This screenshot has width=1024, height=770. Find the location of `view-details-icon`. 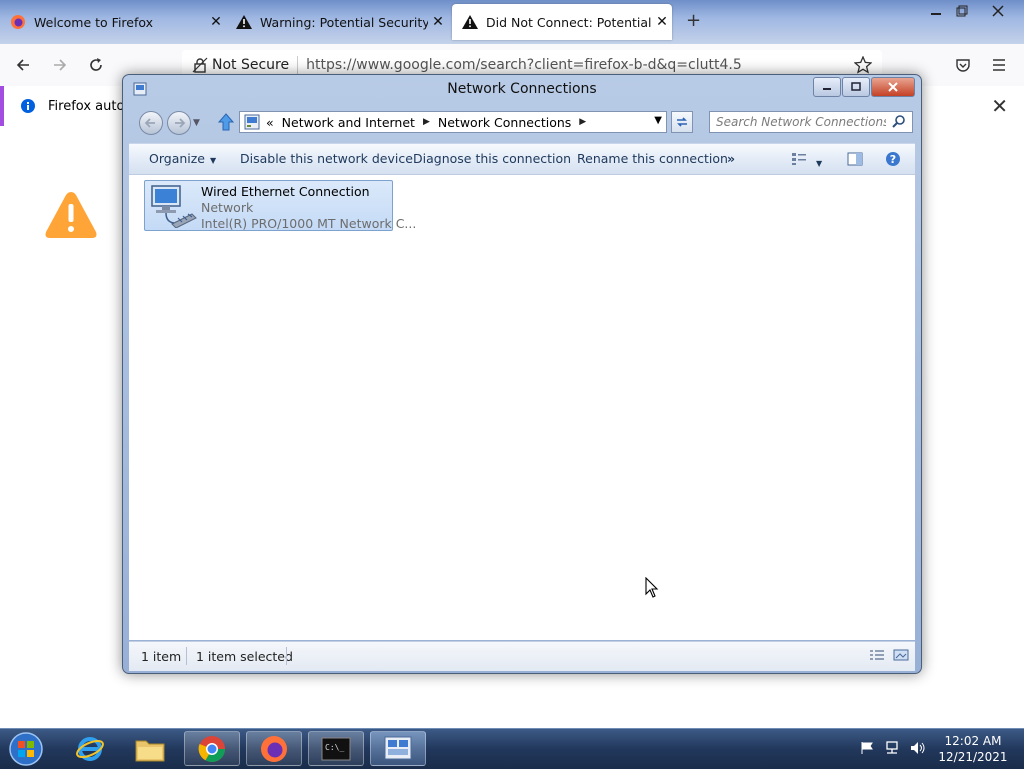

view-details-icon is located at coordinates (799, 159).